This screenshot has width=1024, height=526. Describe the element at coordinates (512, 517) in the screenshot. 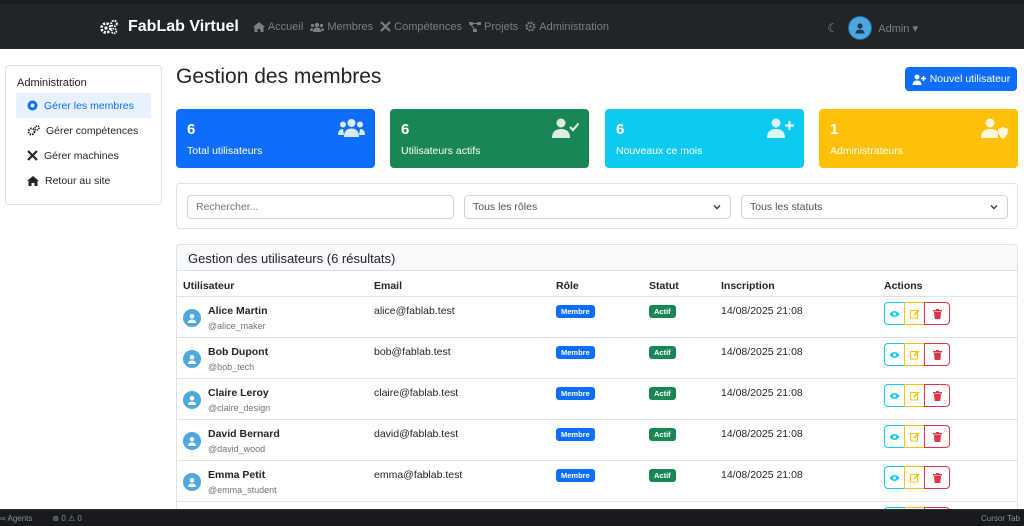

I see `editor-status-bar: ∞ Agents ⊗ 0 ⚠ 0 Cursor Tab` at that location.